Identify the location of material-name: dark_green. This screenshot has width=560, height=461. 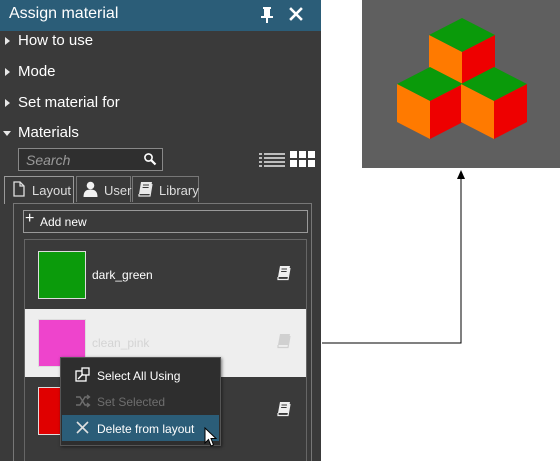
(122, 275).